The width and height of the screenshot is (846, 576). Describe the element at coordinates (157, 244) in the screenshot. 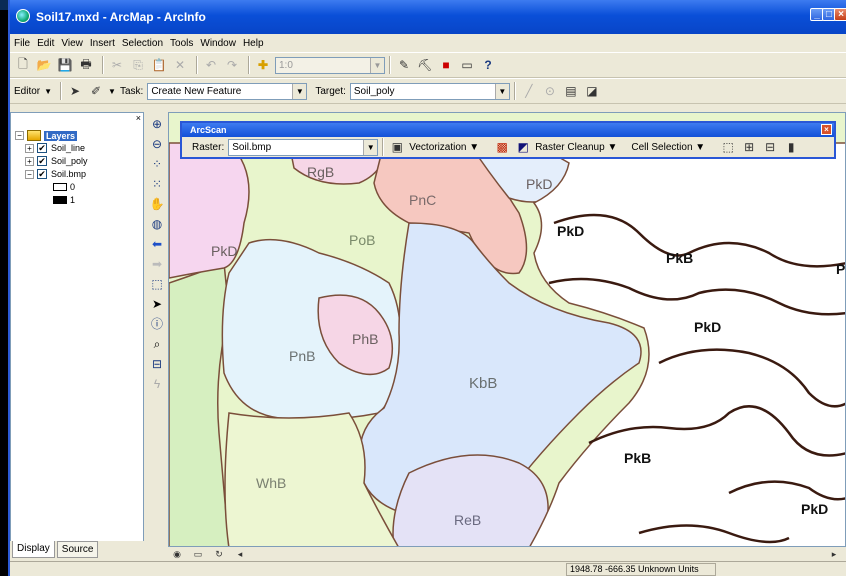

I see `back-arrow-icon: ⬅` at that location.